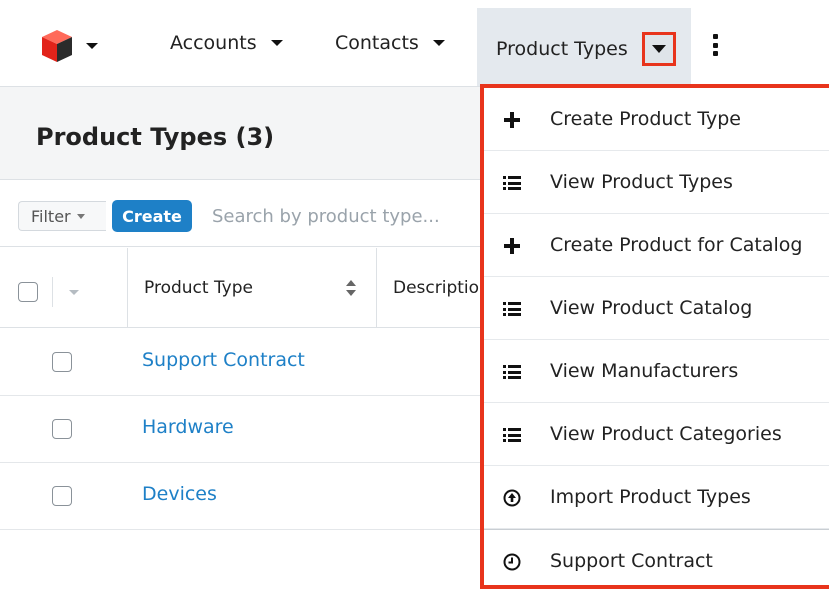  What do you see at coordinates (351, 288) in the screenshot?
I see `sort-icon` at bounding box center [351, 288].